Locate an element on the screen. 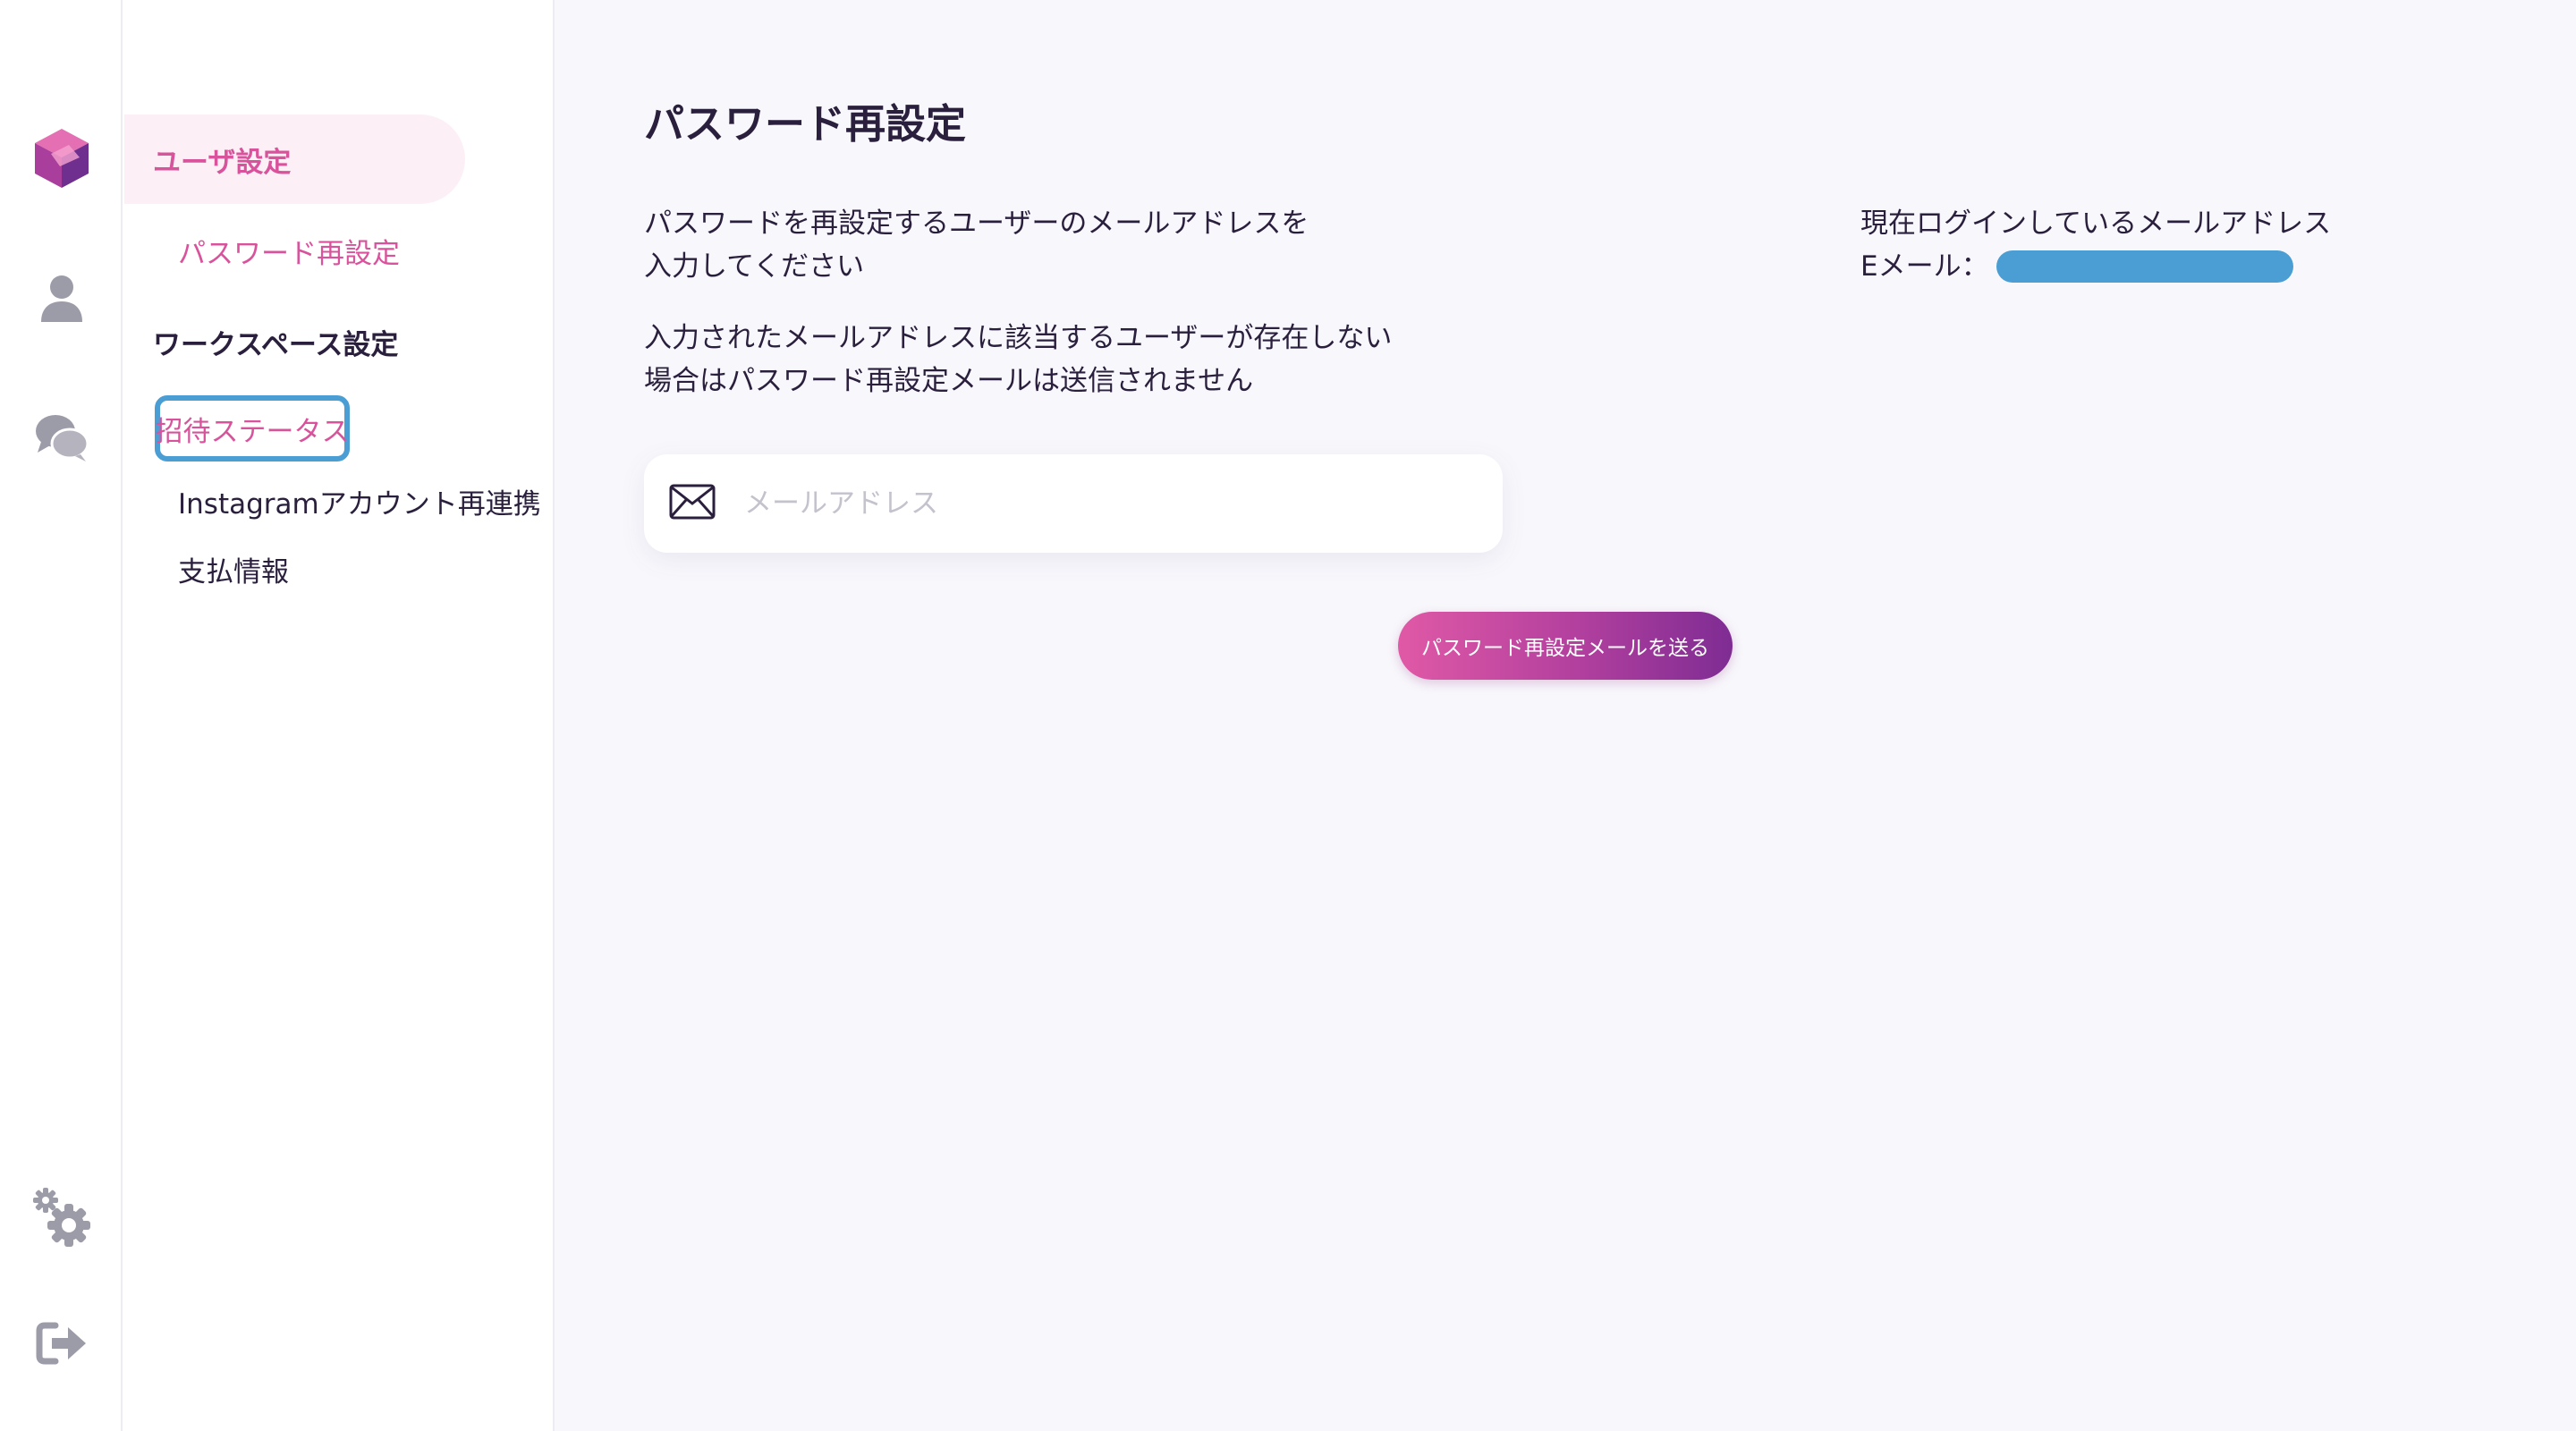 This screenshot has height=1431, width=2576. description-line: 入力してください is located at coordinates (754, 266).